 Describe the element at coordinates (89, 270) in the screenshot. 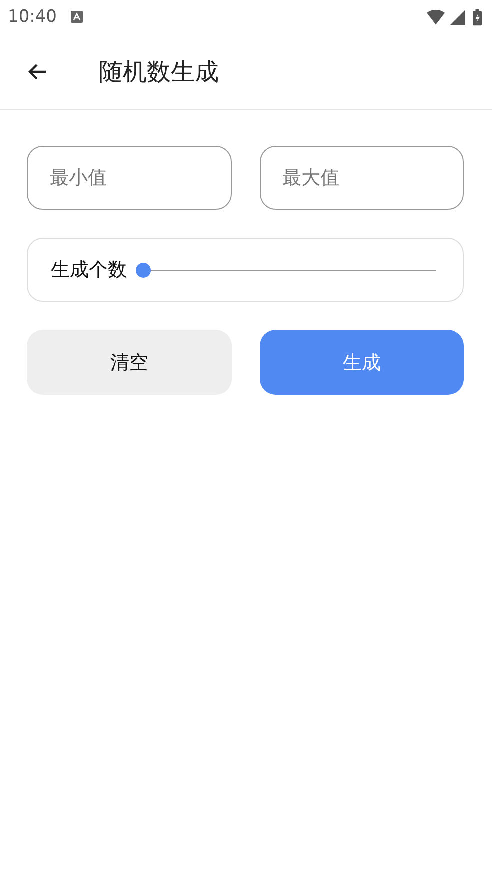

I see `slider-label: 生成个数` at that location.